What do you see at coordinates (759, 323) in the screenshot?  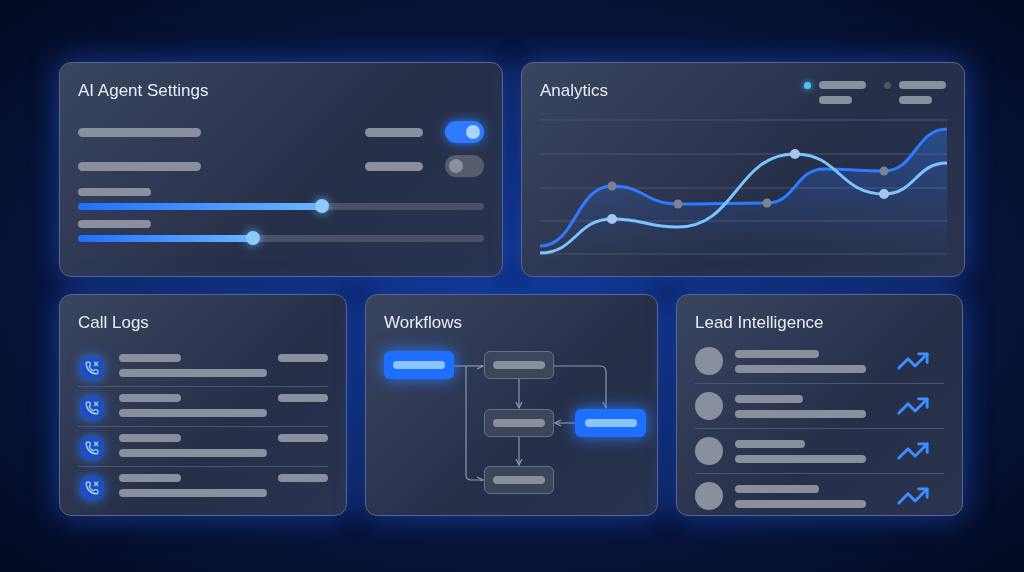 I see `card-title: Lead Intelligence` at bounding box center [759, 323].